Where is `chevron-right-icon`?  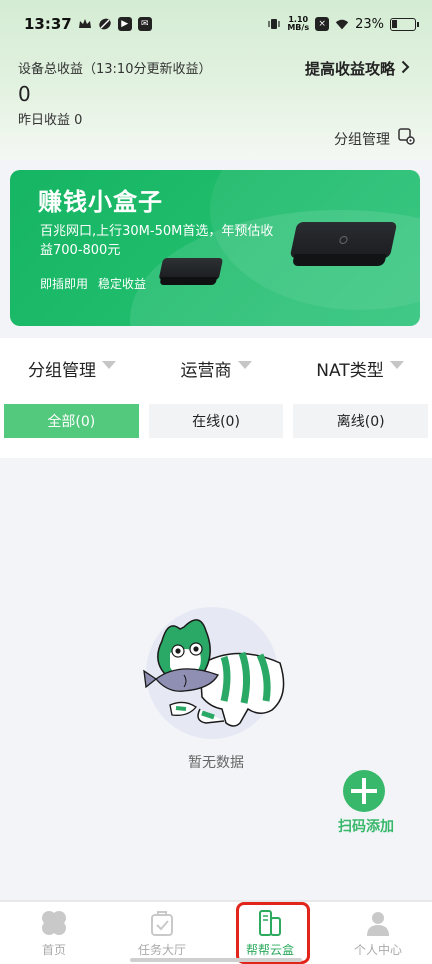
chevron-right-icon is located at coordinates (405, 69).